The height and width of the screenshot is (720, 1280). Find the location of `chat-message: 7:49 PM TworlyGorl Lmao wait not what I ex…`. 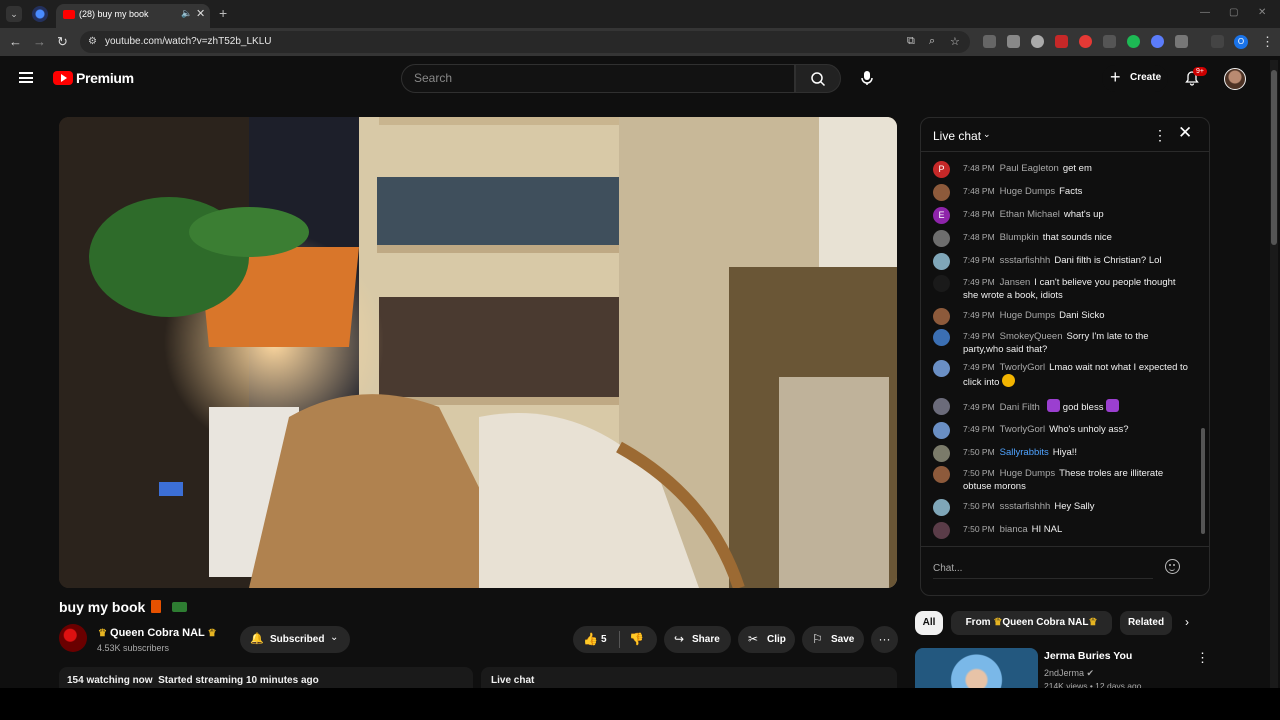

chat-message: 7:49 PM TworlyGorl Lmao wait not what I ex… is located at coordinates (1062, 374).